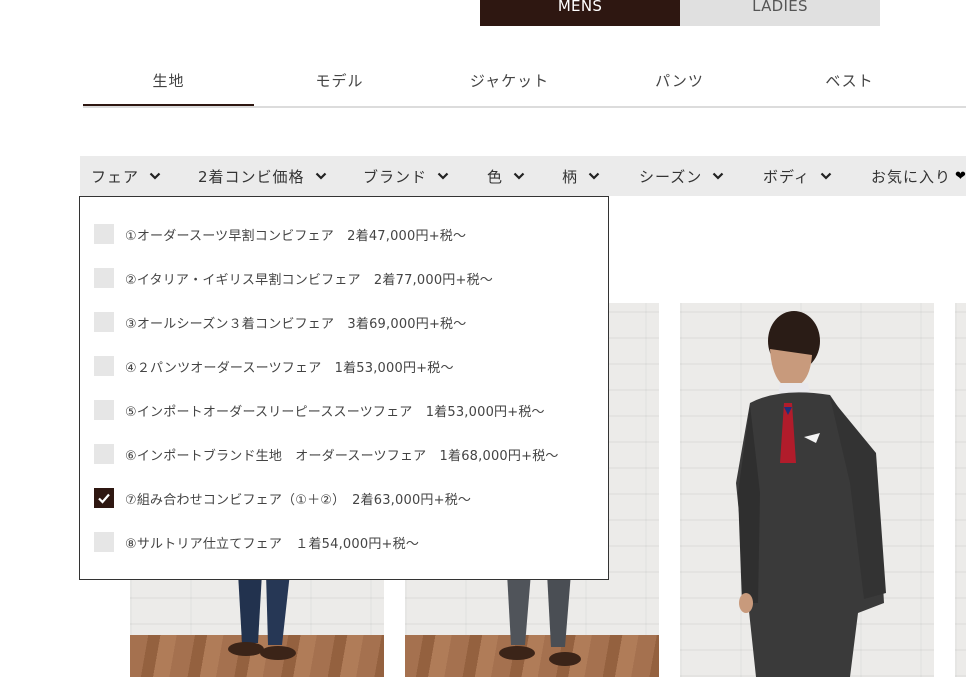 The height and width of the screenshot is (679, 966). I want to click on filter-brand: ブランド, so click(406, 176).